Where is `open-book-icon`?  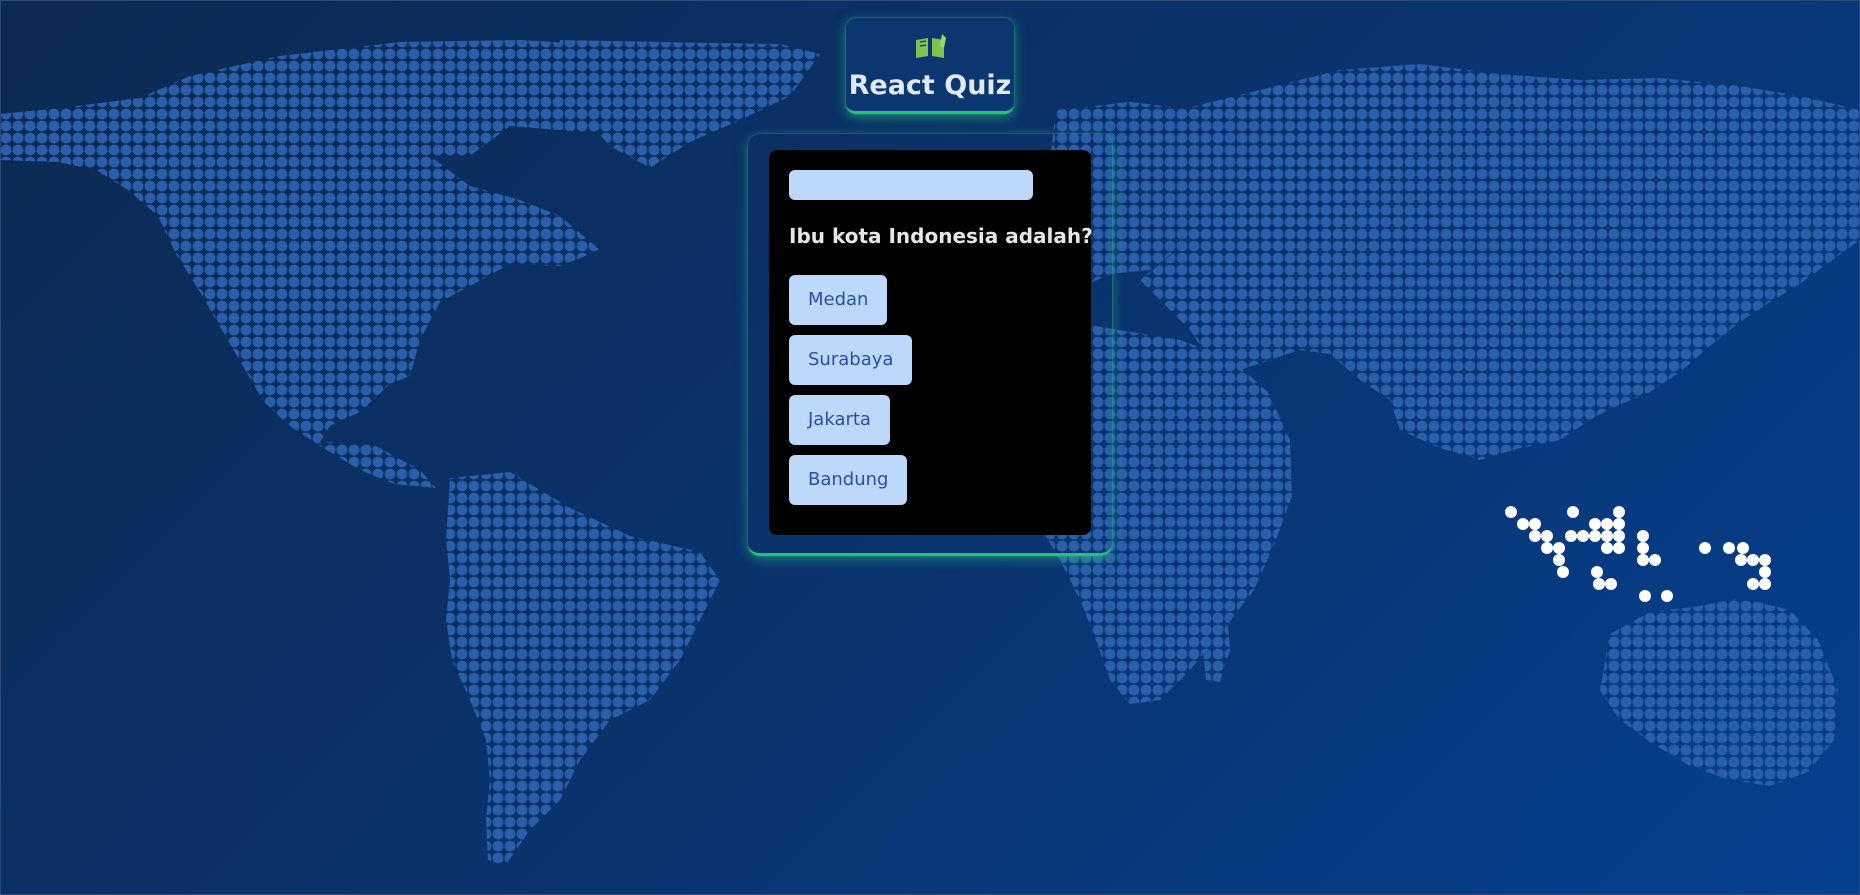 open-book-icon is located at coordinates (931, 46).